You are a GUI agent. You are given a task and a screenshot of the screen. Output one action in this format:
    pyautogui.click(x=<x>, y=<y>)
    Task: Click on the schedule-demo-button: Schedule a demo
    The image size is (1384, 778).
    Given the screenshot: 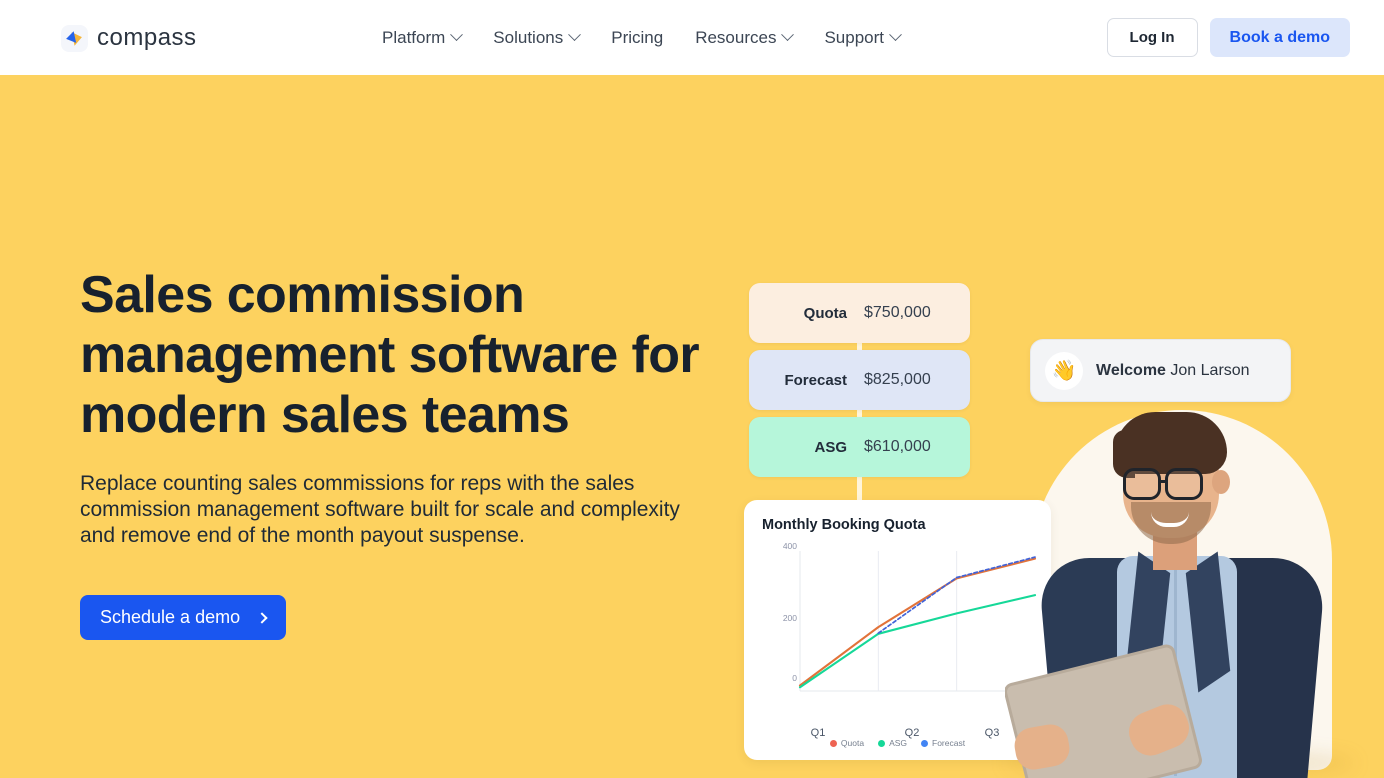 What is the action you would take?
    pyautogui.click(x=183, y=617)
    